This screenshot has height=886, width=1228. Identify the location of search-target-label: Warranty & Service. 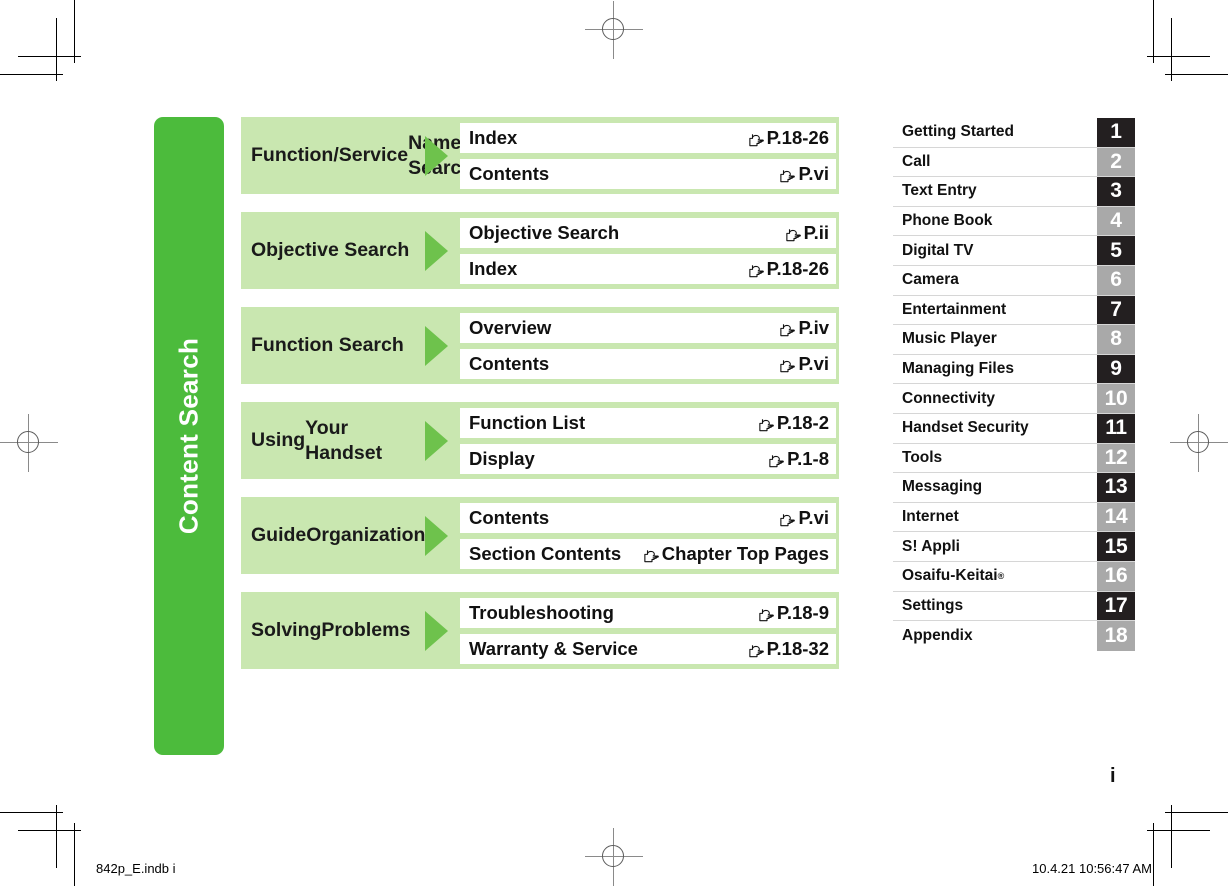
(553, 648).